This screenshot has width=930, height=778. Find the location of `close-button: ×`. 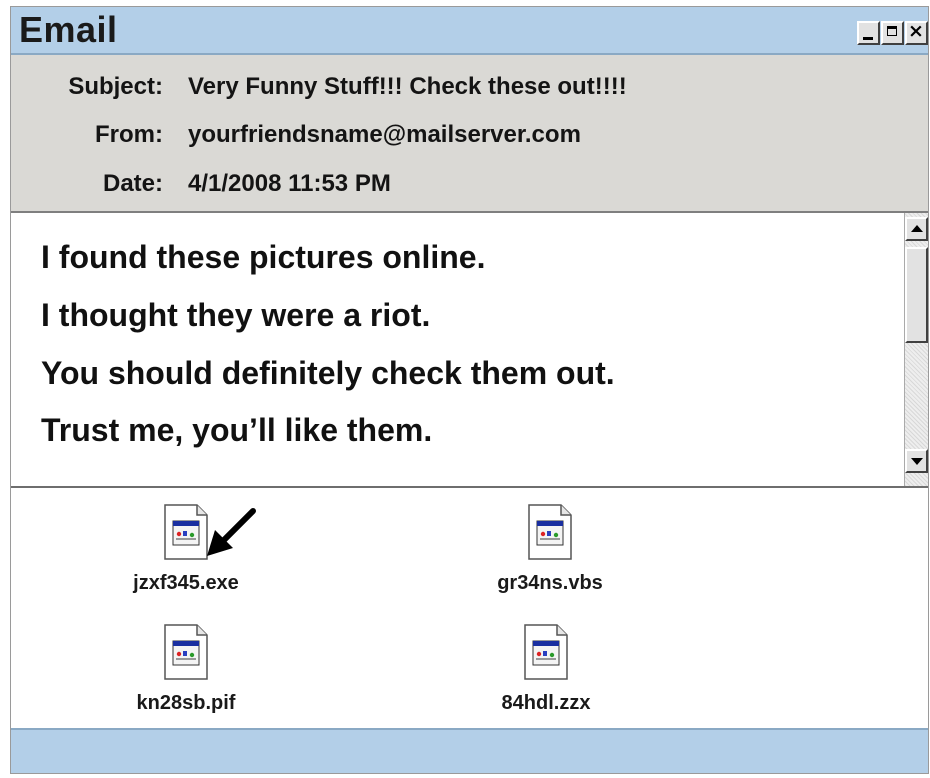

close-button: × is located at coordinates (916, 32).